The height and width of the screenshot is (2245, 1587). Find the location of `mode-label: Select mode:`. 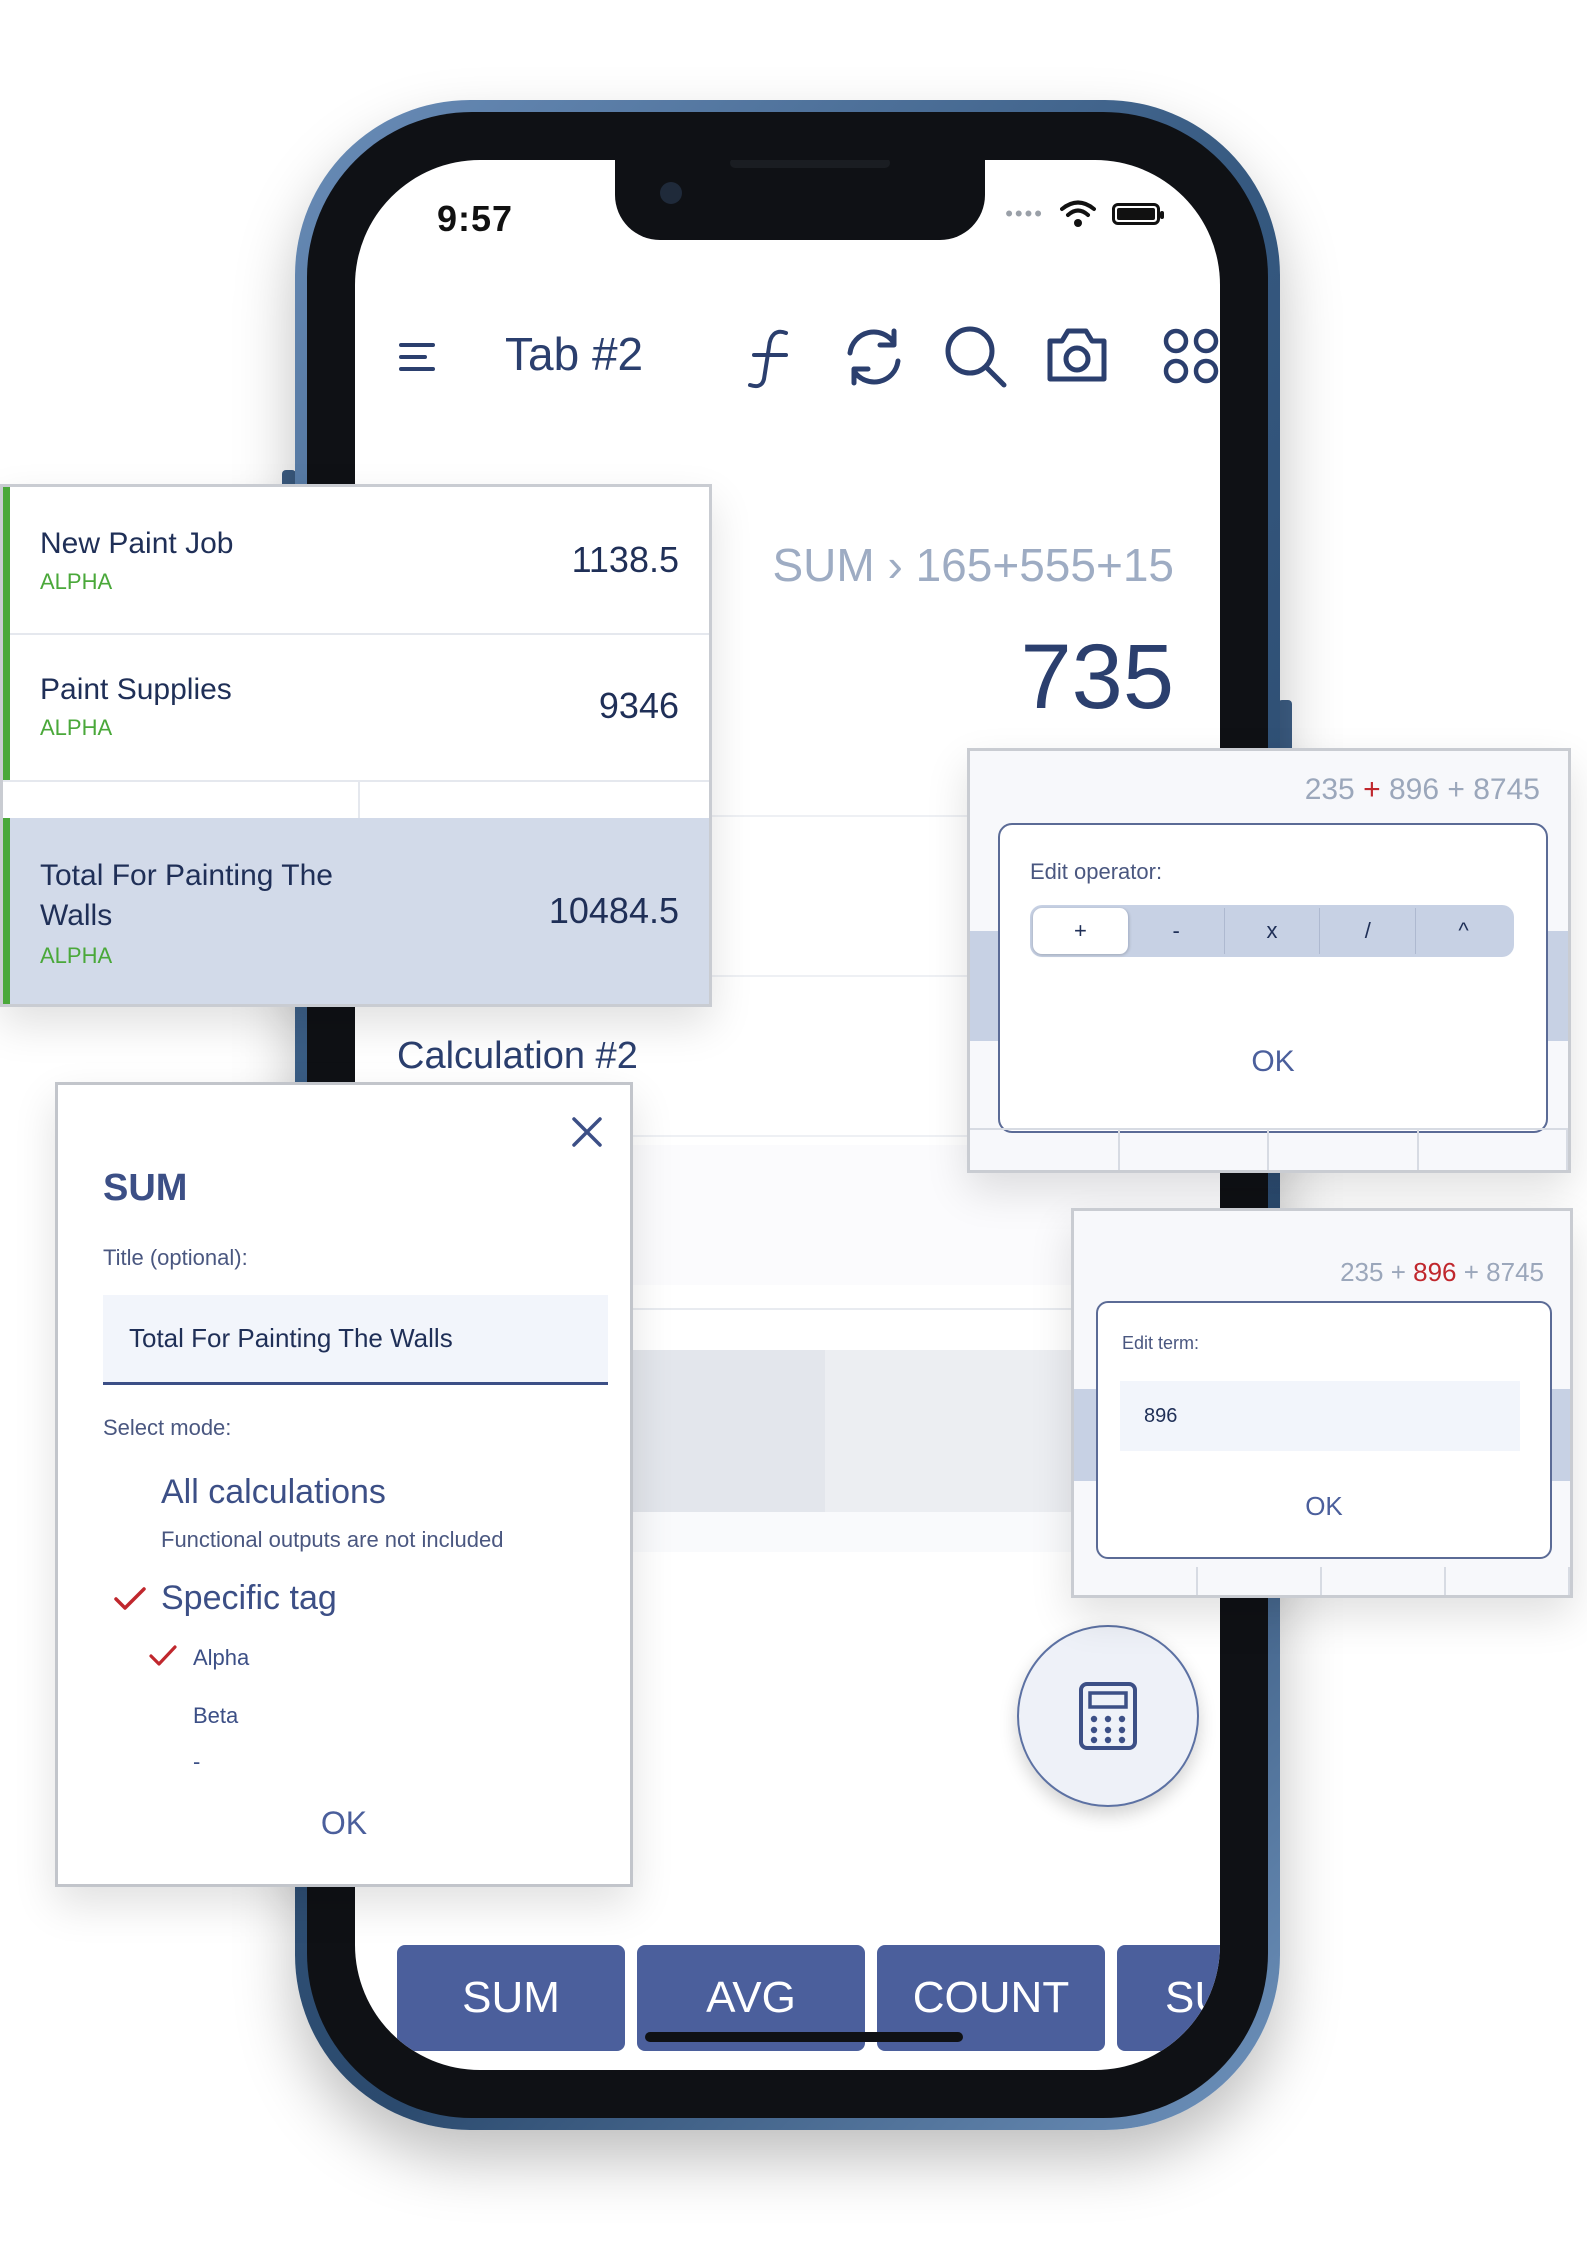

mode-label: Select mode: is located at coordinates (167, 1427).